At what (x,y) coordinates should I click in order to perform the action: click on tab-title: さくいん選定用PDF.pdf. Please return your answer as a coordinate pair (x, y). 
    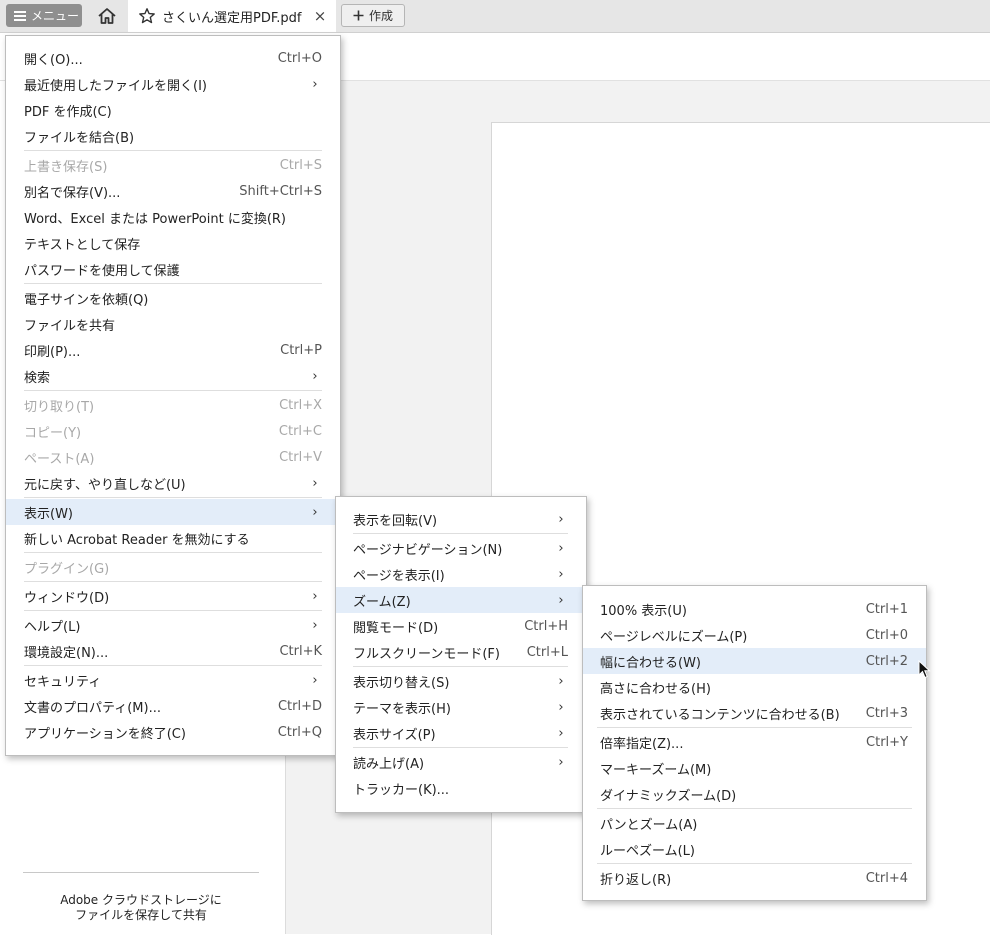
    Looking at the image, I should click on (232, 18).